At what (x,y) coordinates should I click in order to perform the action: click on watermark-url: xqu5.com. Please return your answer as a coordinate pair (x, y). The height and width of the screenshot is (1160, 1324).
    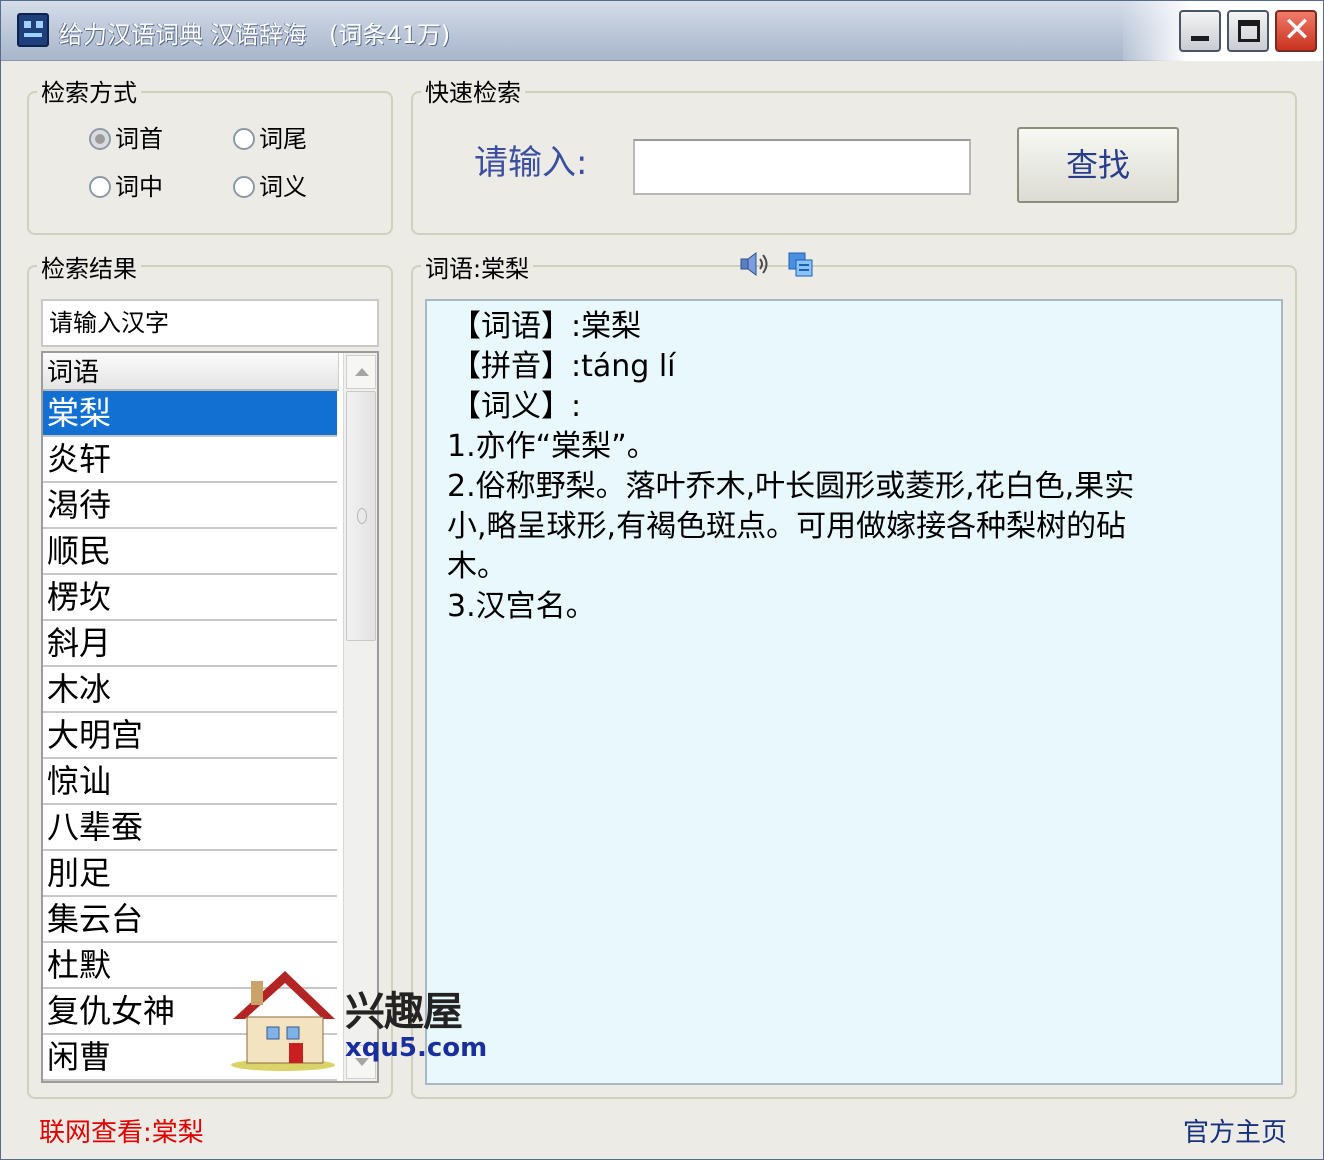
    Looking at the image, I should click on (416, 1048).